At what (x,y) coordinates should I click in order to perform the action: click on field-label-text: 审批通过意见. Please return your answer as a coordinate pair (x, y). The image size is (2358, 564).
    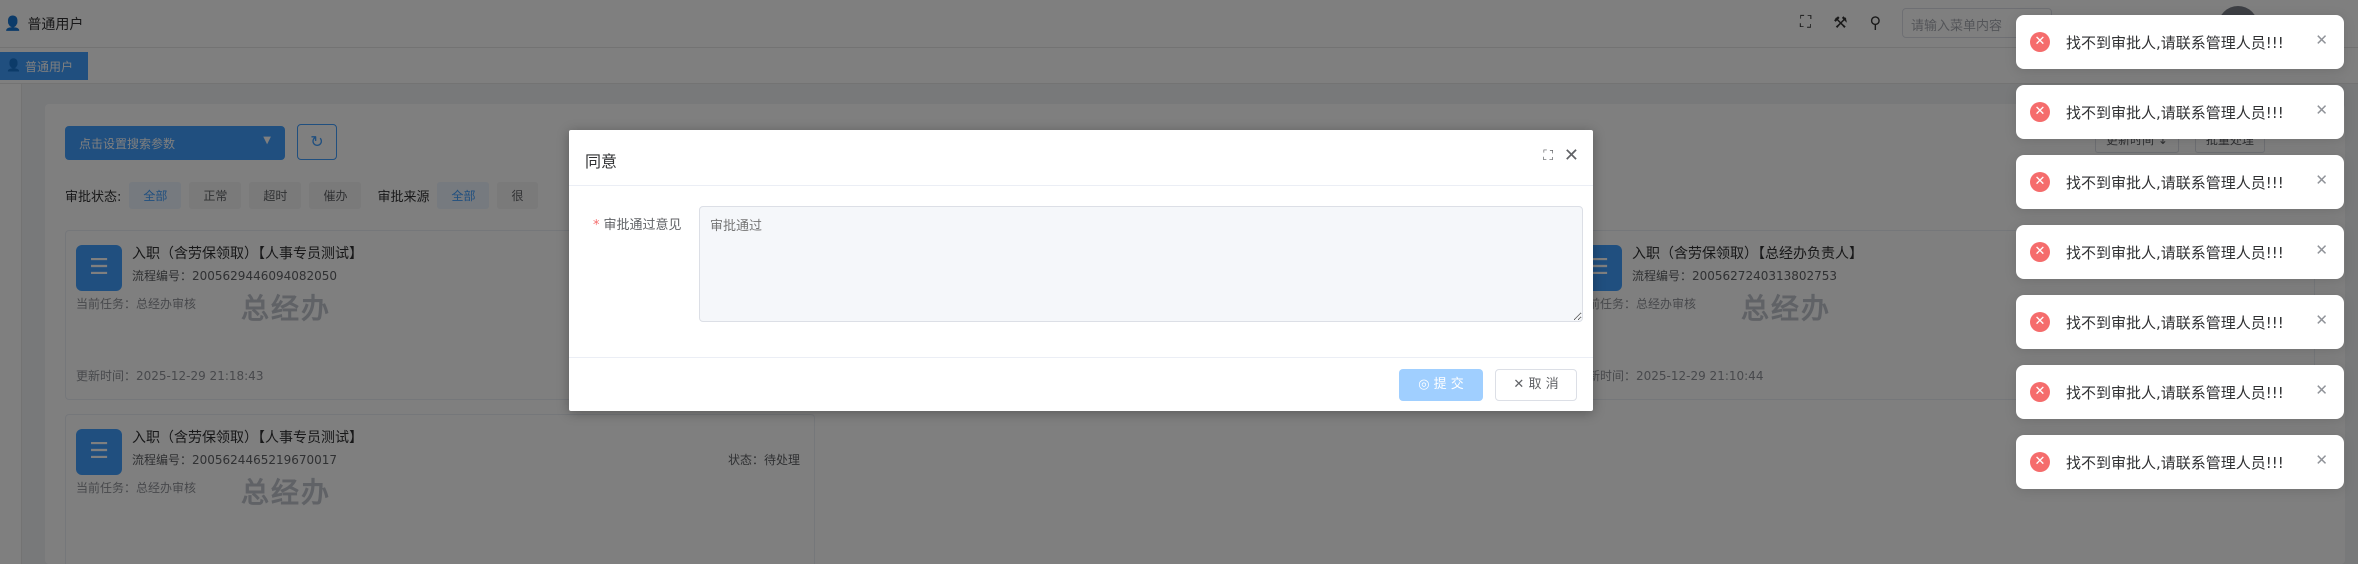
    Looking at the image, I should click on (642, 225).